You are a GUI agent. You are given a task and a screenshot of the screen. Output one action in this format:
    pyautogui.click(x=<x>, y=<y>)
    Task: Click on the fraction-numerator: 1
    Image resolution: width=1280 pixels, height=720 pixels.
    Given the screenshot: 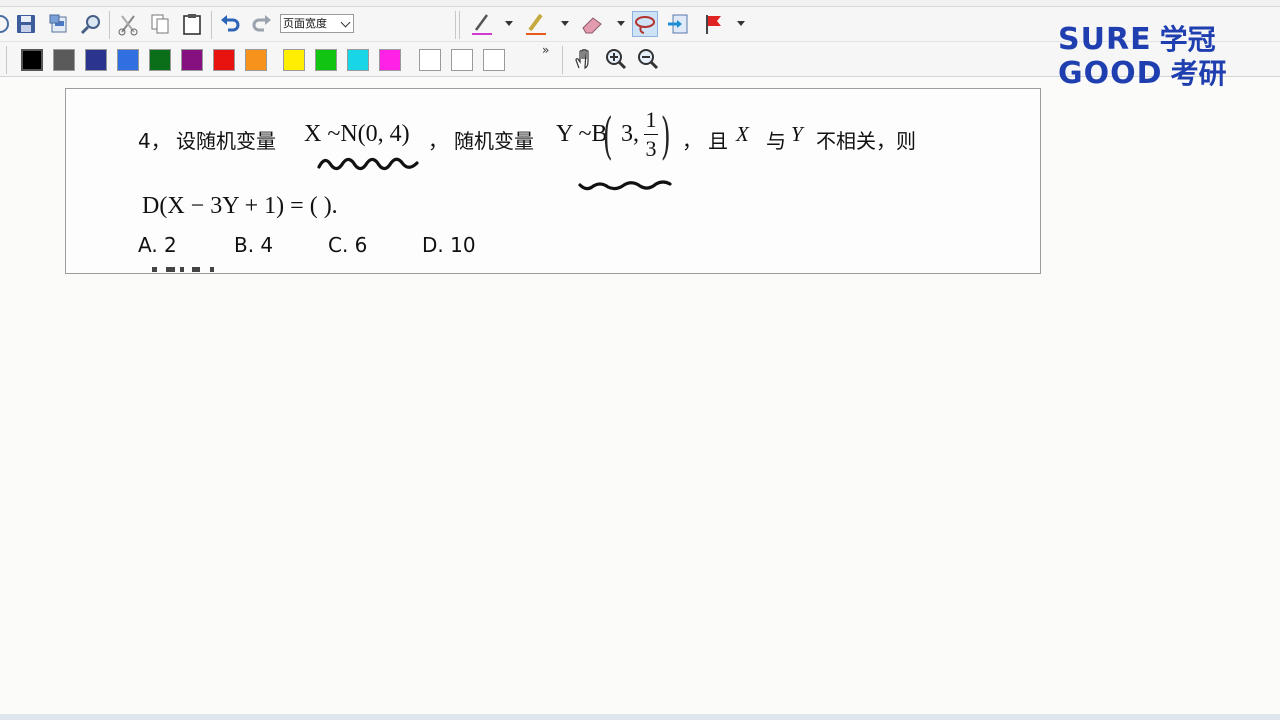 What is the action you would take?
    pyautogui.click(x=651, y=119)
    